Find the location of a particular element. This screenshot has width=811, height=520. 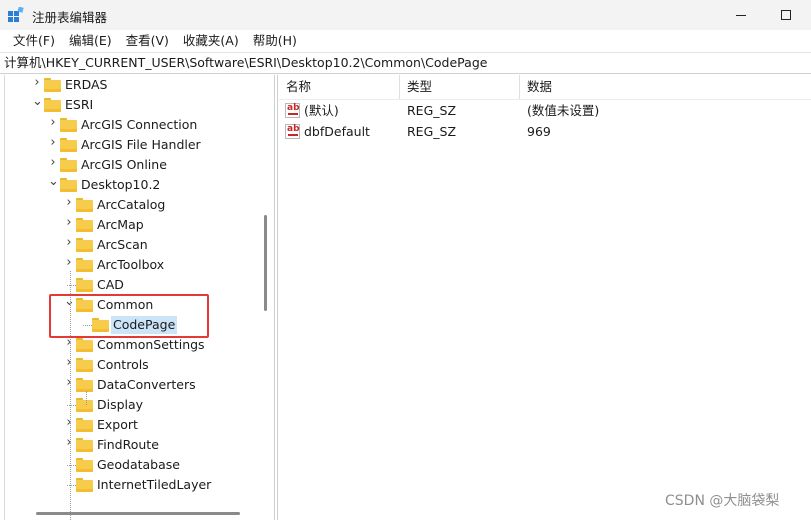

tree-item-export: › Export is located at coordinates (129, 425).